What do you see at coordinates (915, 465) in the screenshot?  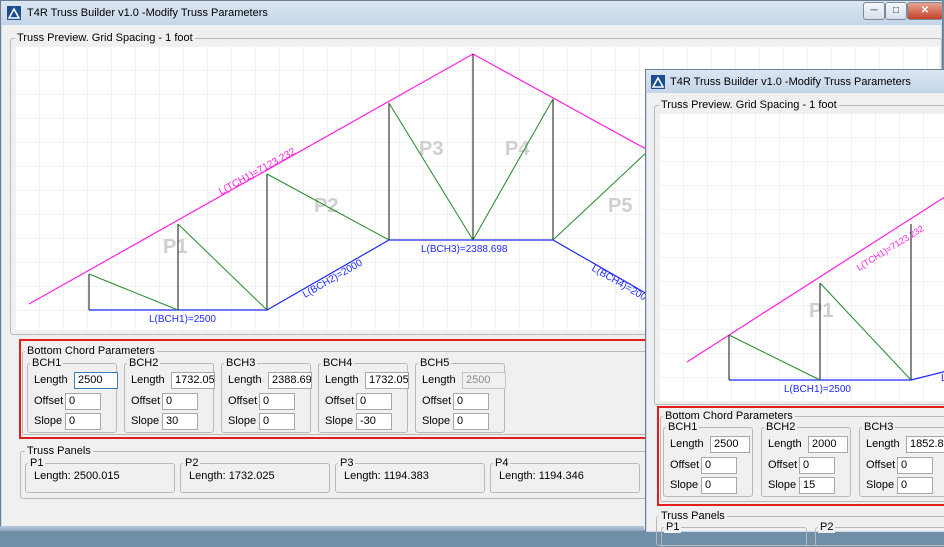 I see `second-bch3-offset-input: 0` at bounding box center [915, 465].